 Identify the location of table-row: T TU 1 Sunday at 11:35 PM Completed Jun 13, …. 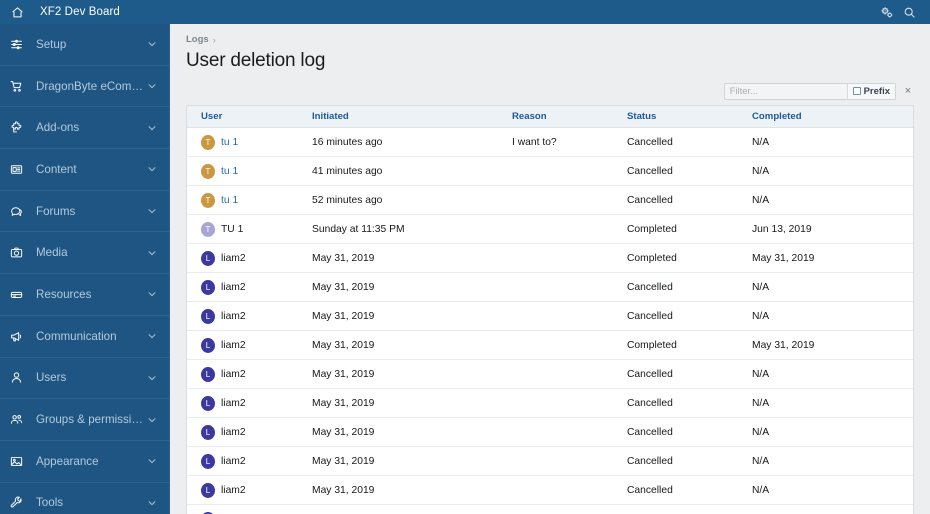
(550, 229).